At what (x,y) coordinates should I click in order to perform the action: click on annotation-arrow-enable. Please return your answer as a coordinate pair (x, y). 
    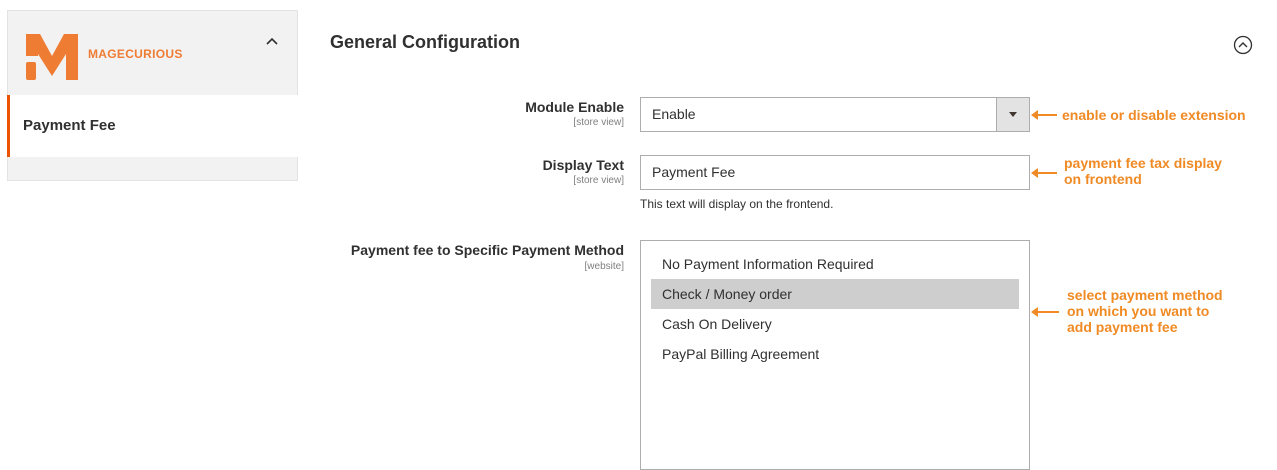
    Looking at the image, I should click on (1044, 115).